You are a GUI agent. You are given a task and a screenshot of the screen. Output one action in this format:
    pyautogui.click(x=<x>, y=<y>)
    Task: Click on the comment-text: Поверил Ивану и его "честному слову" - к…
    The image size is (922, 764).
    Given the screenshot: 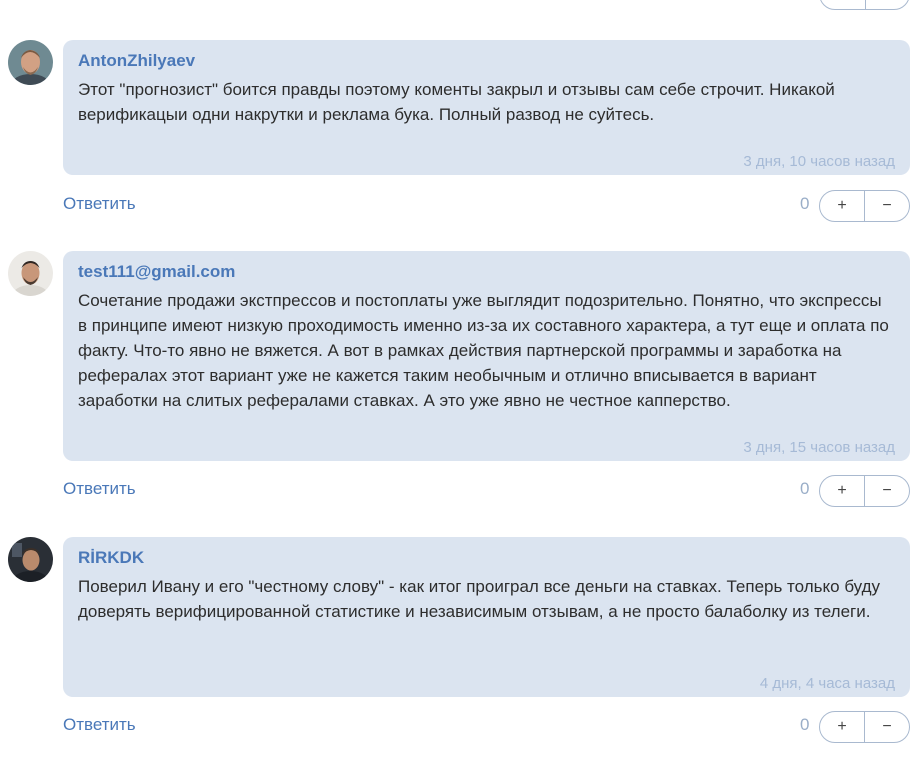 What is the action you would take?
    pyautogui.click(x=479, y=599)
    